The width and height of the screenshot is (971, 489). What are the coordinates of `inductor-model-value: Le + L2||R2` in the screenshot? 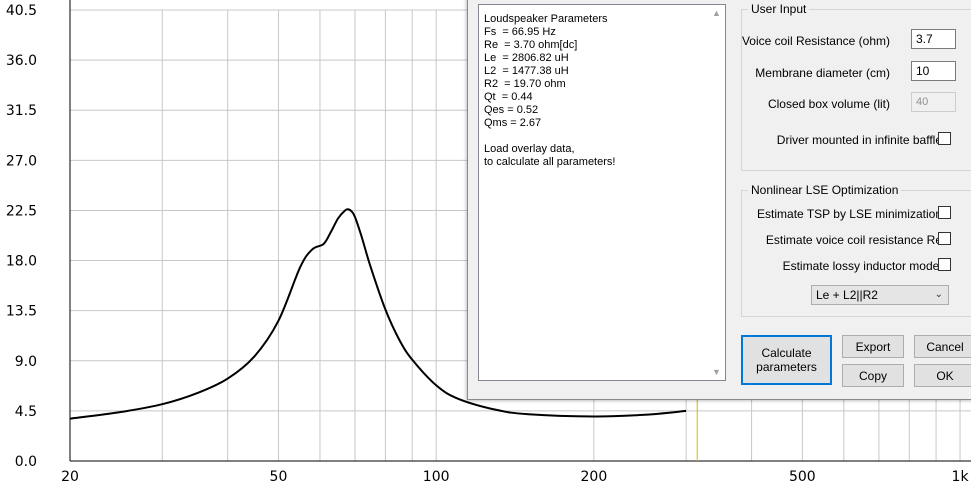 It's located at (847, 295).